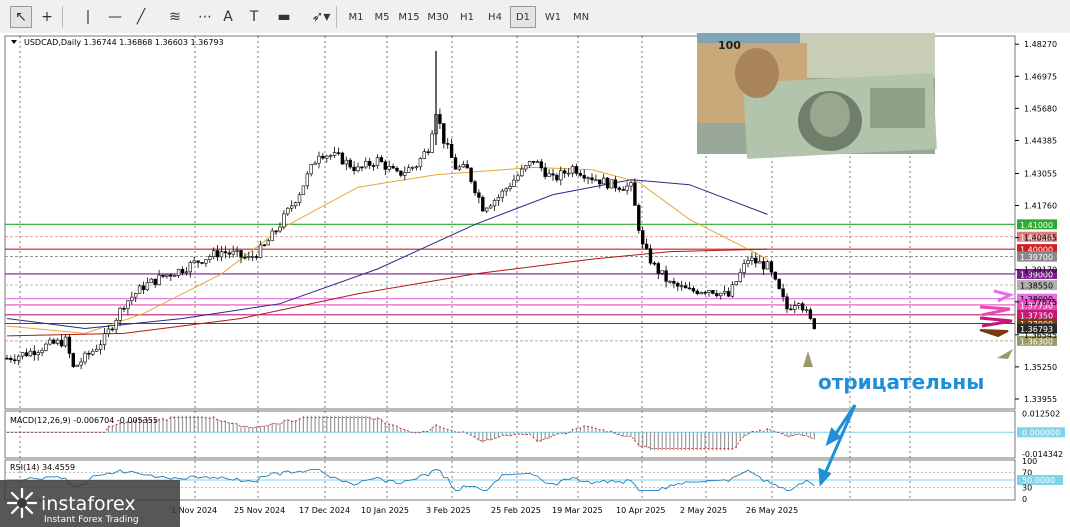 The image size is (1070, 527). What do you see at coordinates (1036, 286) in the screenshot?
I see `level-price-label: 1.38550` at bounding box center [1036, 286].